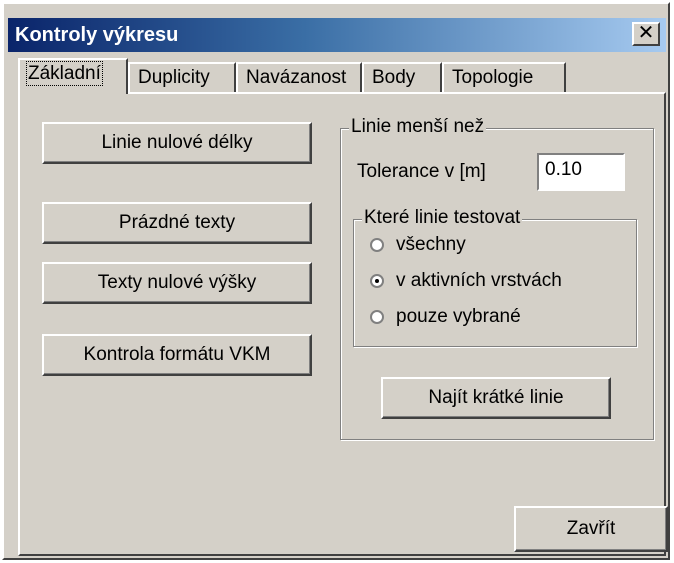 The width and height of the screenshot is (674, 563). I want to click on tab-navazanost: Navázanost, so click(299, 77).